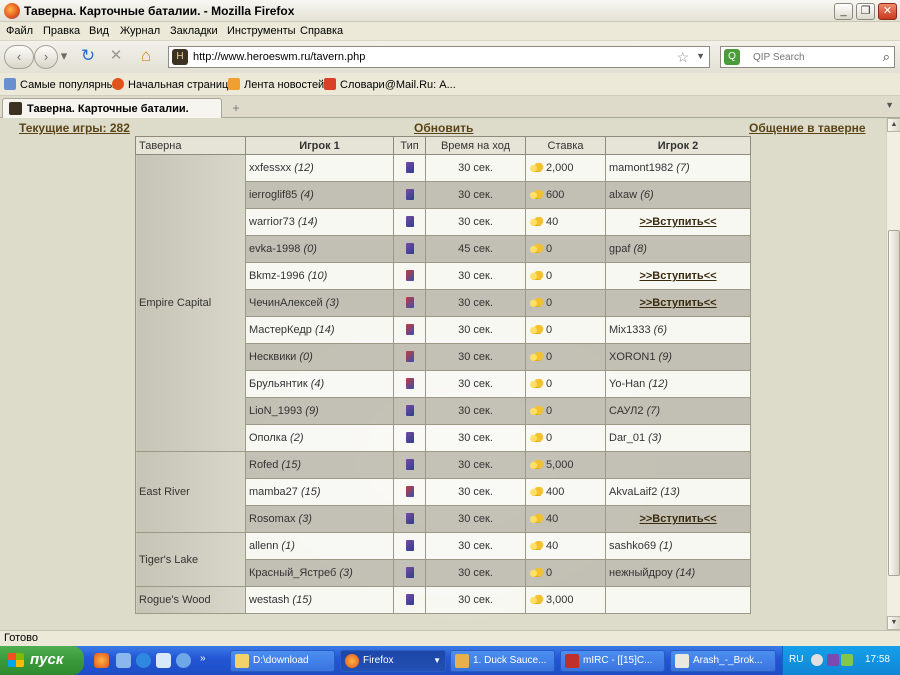  What do you see at coordinates (269, 600) in the screenshot?
I see `player1-name: westash` at bounding box center [269, 600].